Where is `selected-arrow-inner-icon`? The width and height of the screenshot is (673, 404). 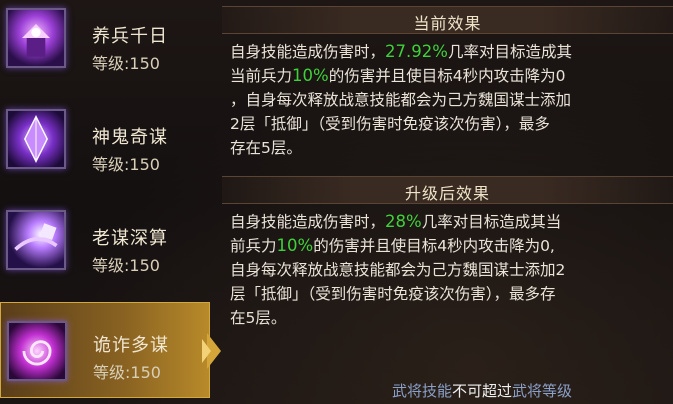 selected-arrow-inner-icon is located at coordinates (206, 351).